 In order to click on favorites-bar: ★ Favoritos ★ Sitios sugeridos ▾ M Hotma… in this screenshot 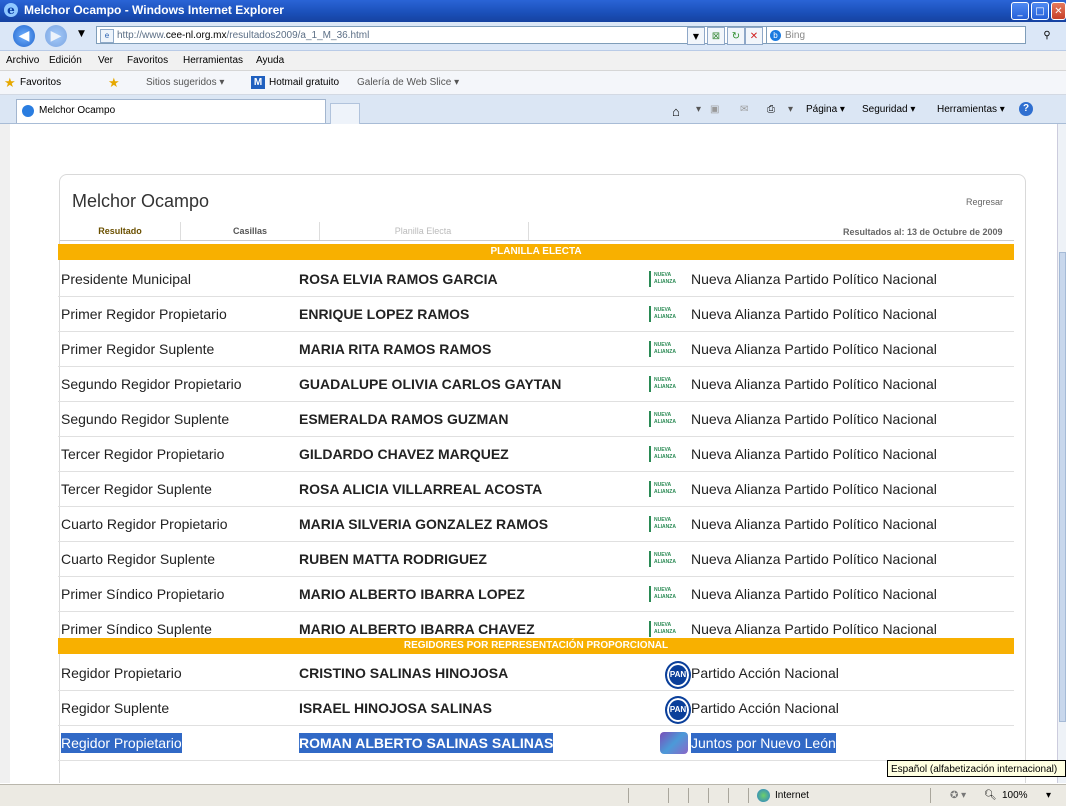, I will do `click(533, 83)`.